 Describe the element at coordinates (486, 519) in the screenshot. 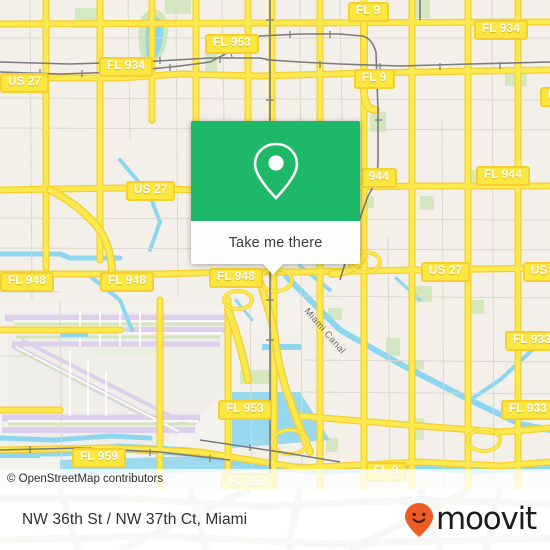

I see `moovit-wordmark: moovit` at that location.